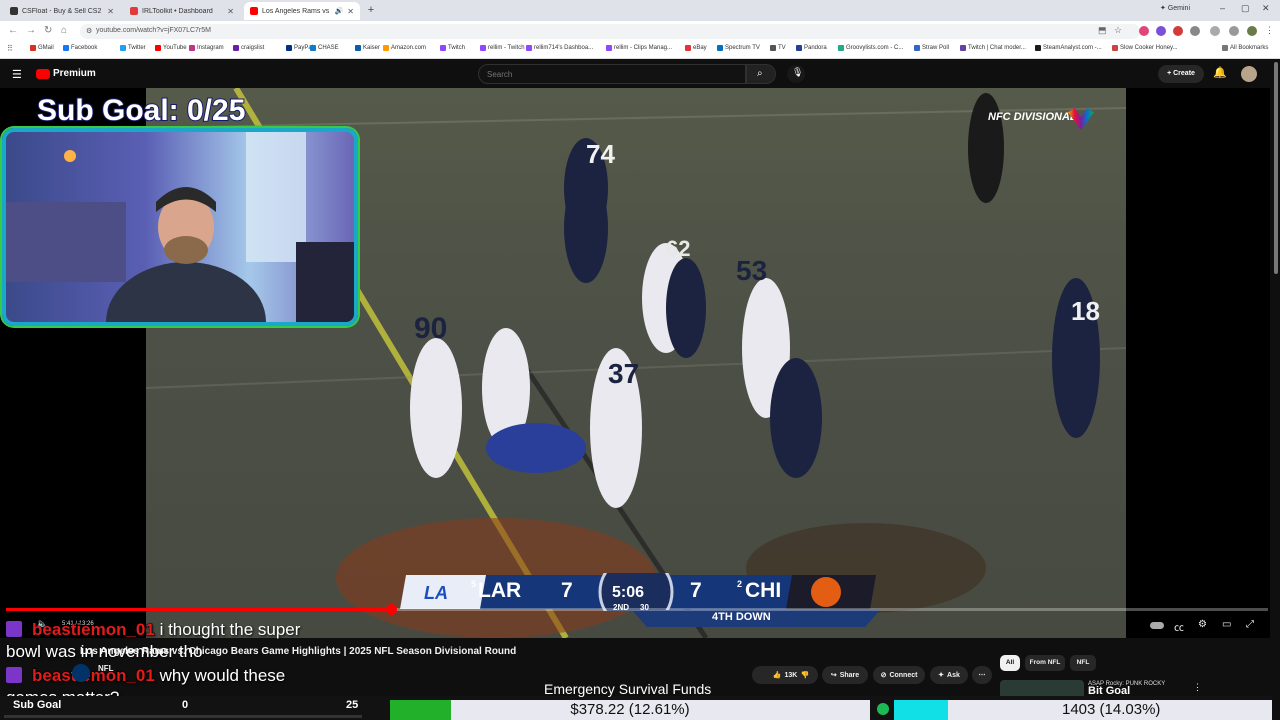 The height and width of the screenshot is (720, 1280). Describe the element at coordinates (845, 675) in the screenshot. I see `share-button: ↪ Share` at that location.